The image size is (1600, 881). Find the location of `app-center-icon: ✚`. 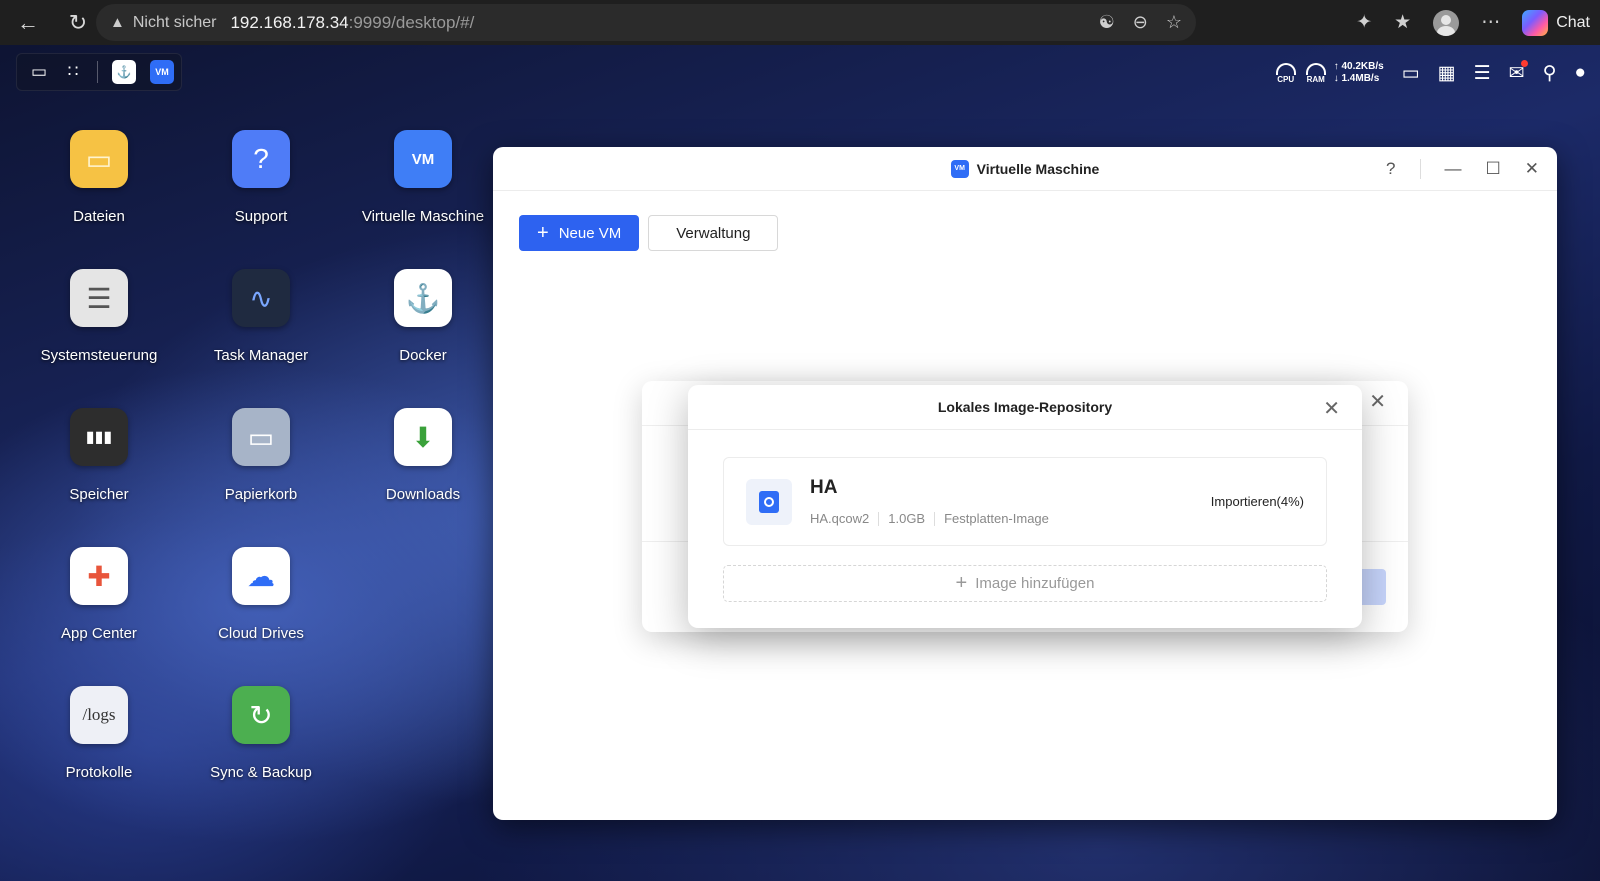

app-center-icon: ✚ is located at coordinates (99, 576).